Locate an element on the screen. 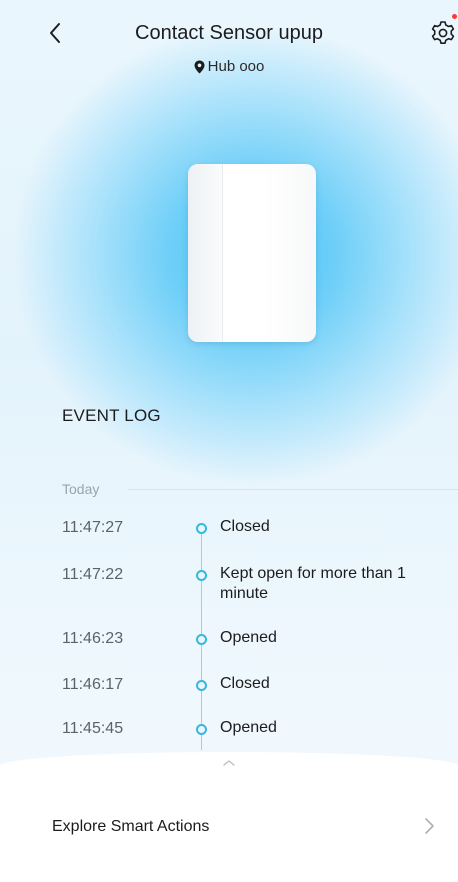  contact-sensor-image is located at coordinates (252, 253).